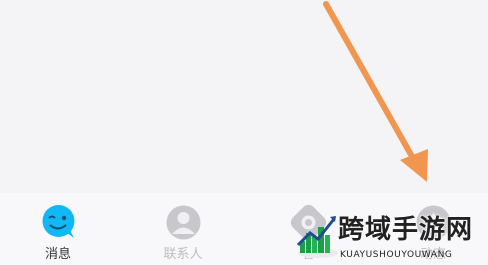  What do you see at coordinates (406, 230) in the screenshot?
I see `watermark-title: 跨域手游网` at bounding box center [406, 230].